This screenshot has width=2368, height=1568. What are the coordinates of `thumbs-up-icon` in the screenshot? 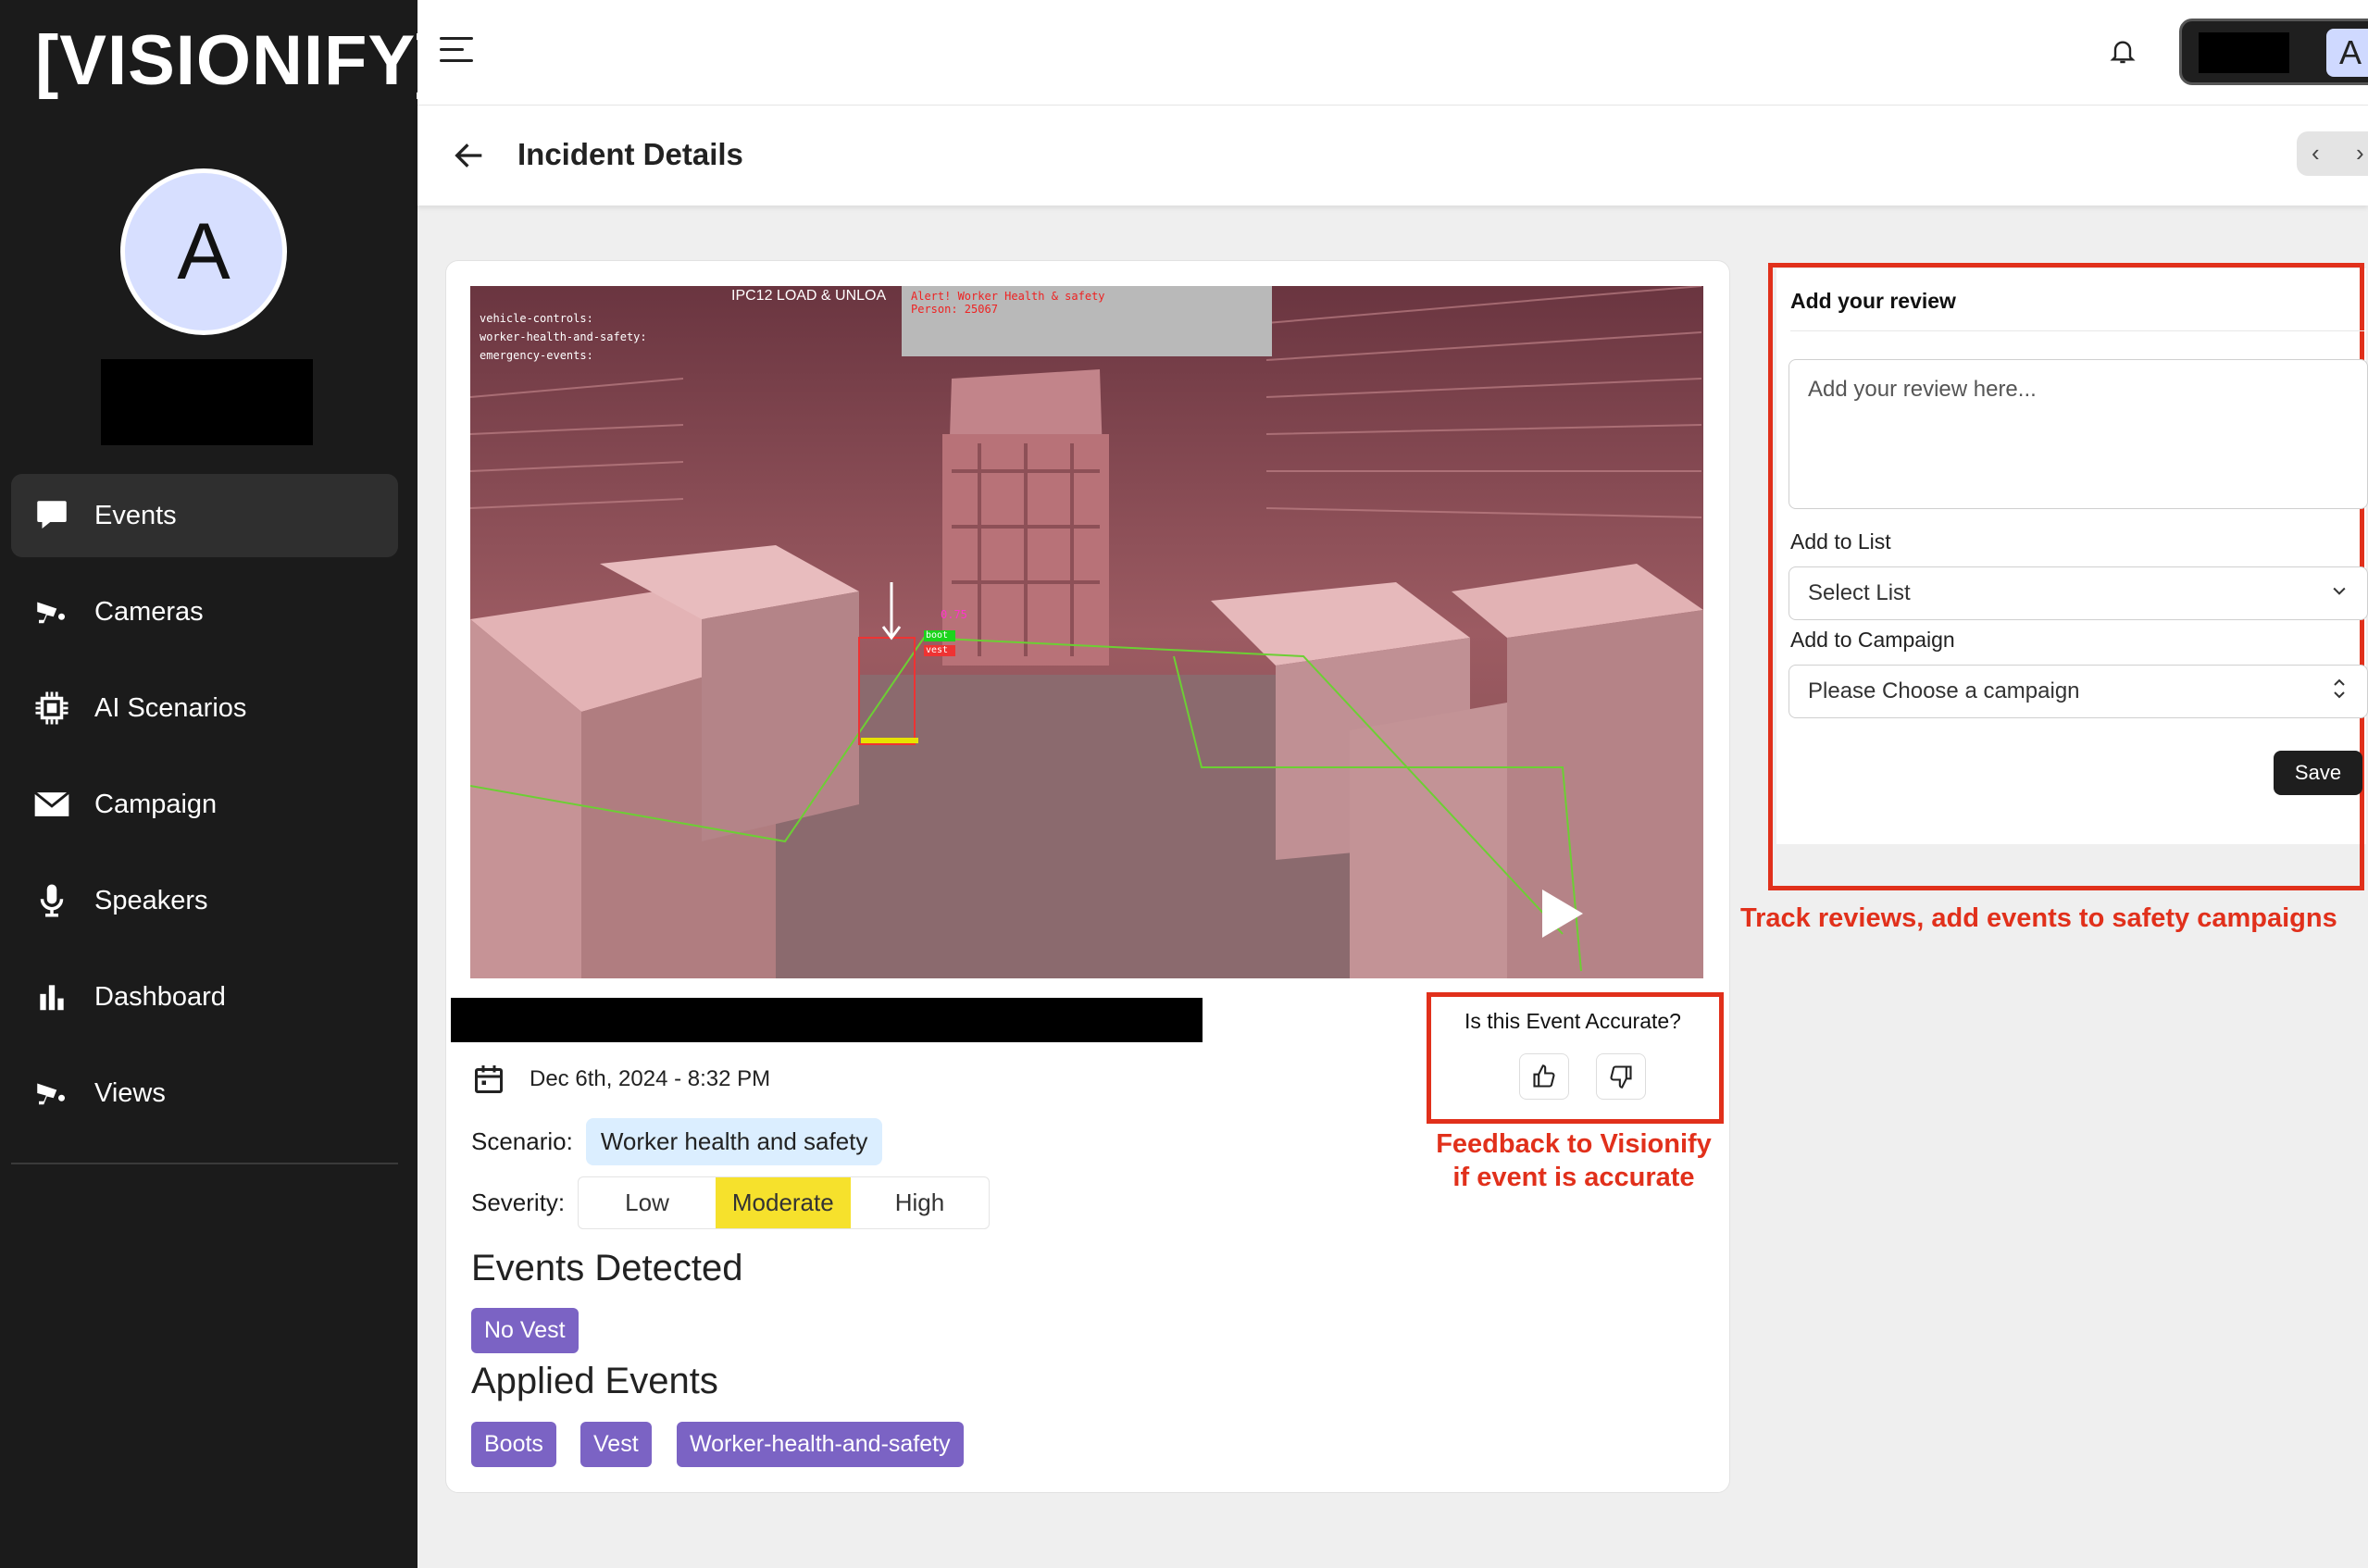 It's located at (1544, 1076).